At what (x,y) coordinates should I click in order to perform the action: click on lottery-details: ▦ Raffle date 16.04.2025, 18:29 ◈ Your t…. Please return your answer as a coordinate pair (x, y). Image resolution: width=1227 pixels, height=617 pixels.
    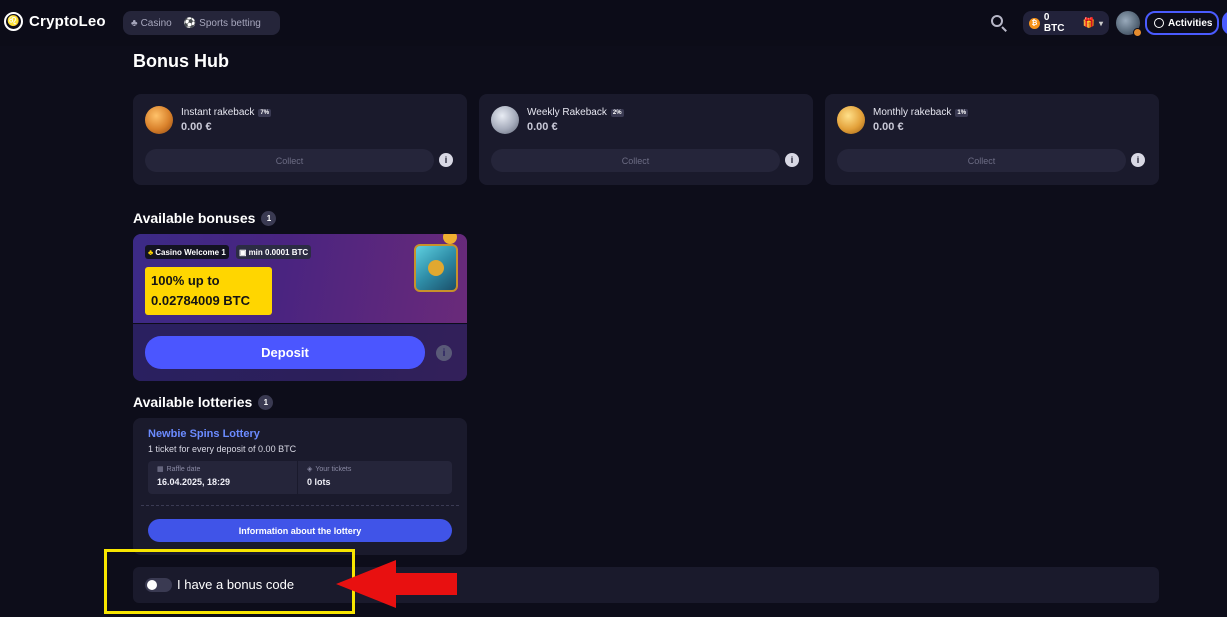
    Looking at the image, I should click on (300, 477).